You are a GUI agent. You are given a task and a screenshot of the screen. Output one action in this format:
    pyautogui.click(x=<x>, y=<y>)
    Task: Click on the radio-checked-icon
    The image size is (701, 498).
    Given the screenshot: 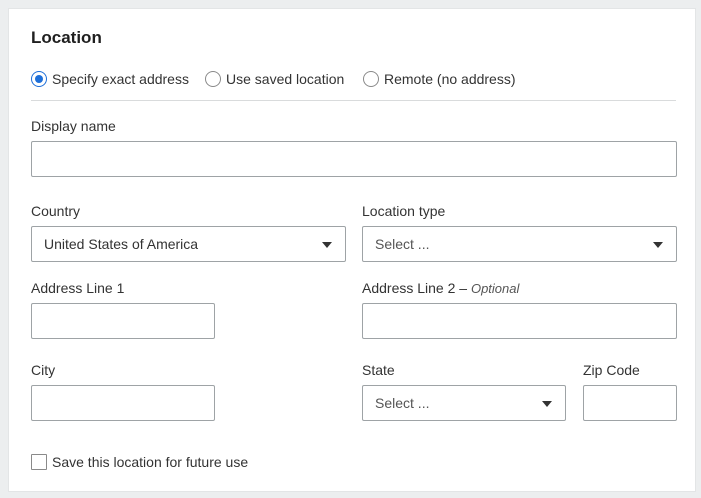 What is the action you would take?
    pyautogui.click(x=39, y=79)
    